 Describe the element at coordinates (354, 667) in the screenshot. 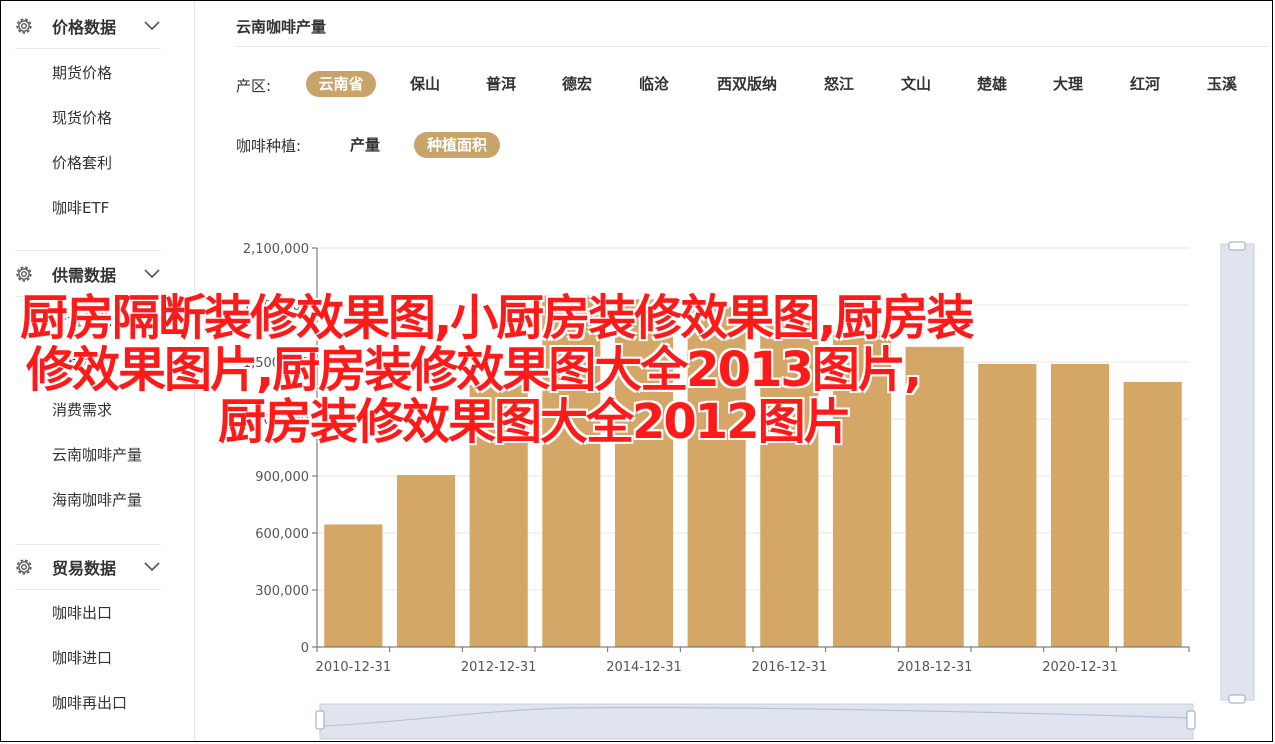

I see `x-tick-label: 2010-12-31` at that location.